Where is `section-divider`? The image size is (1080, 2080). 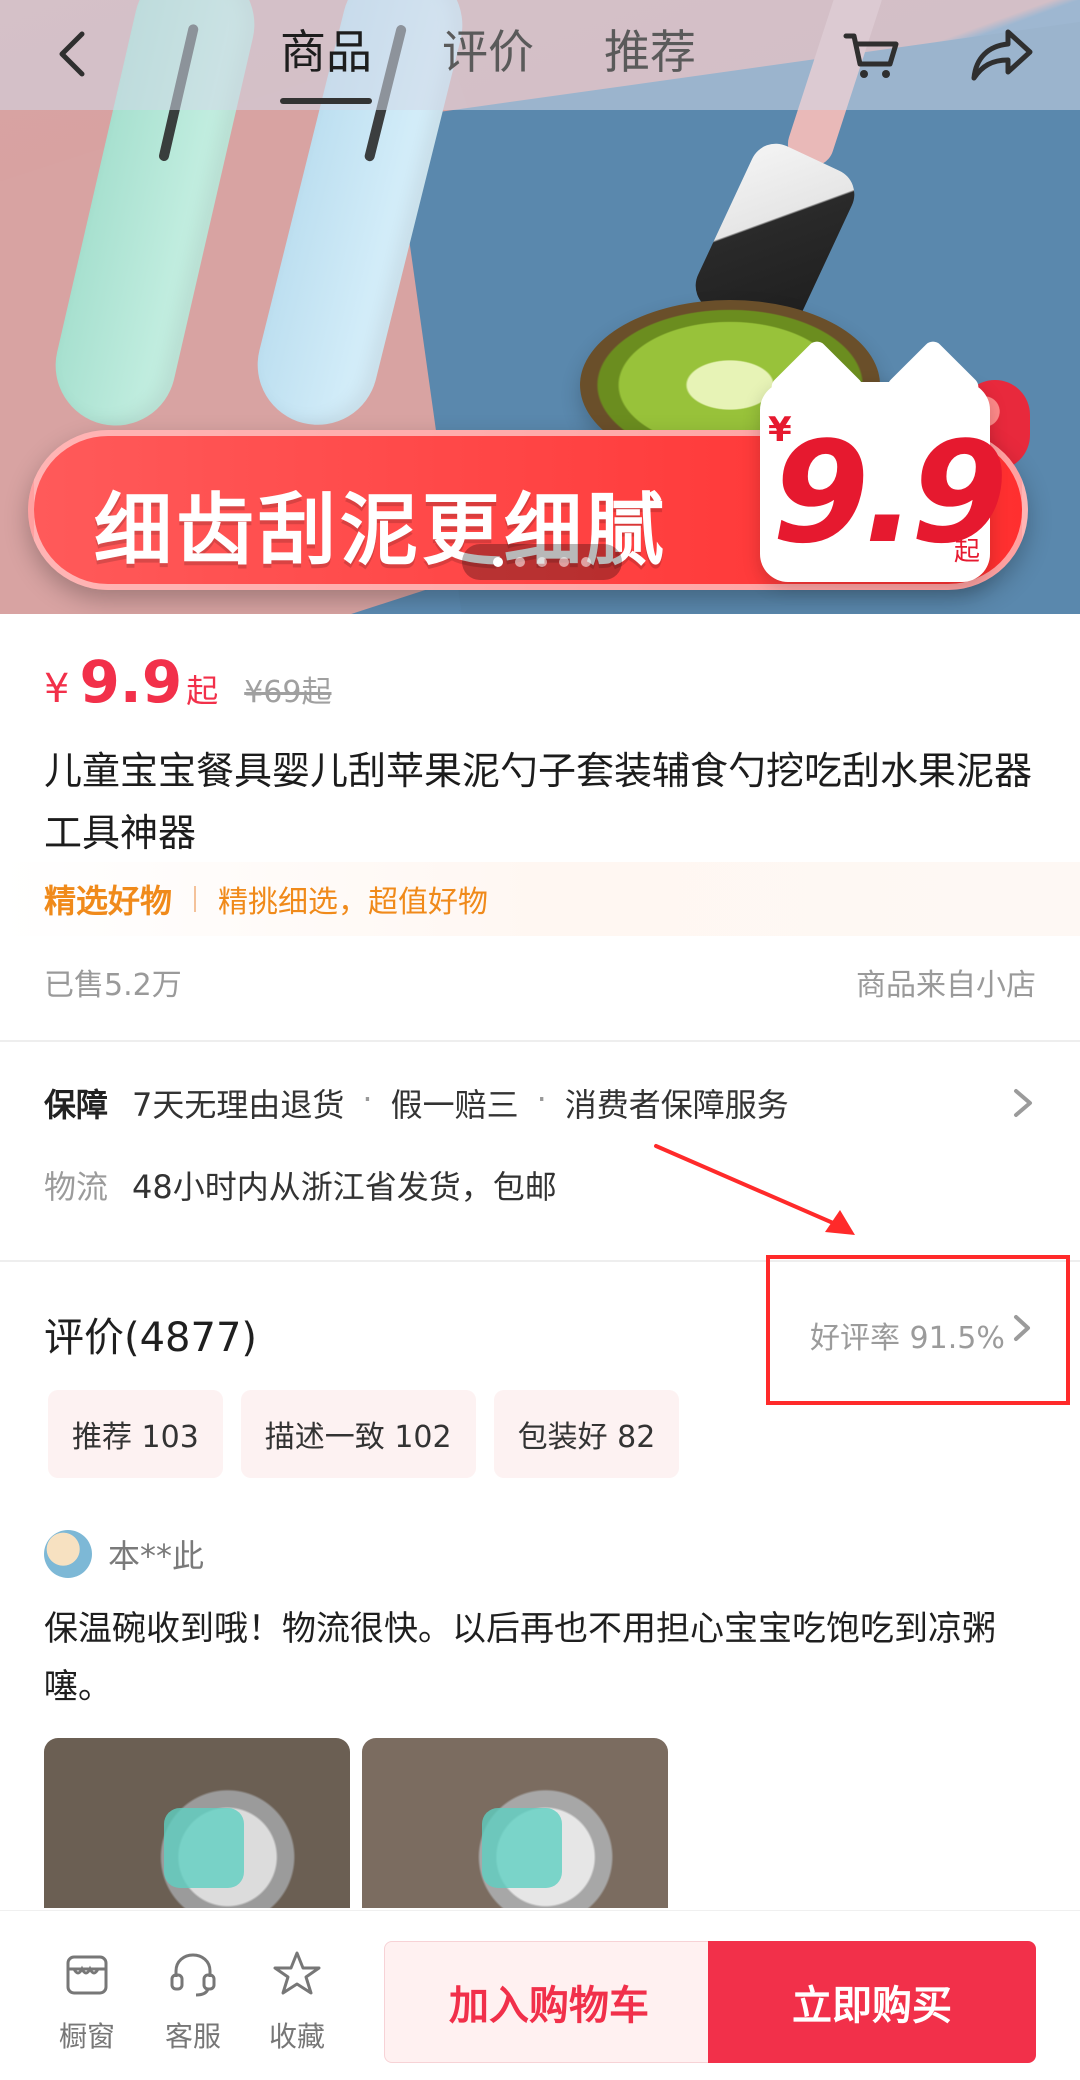 section-divider is located at coordinates (540, 1041).